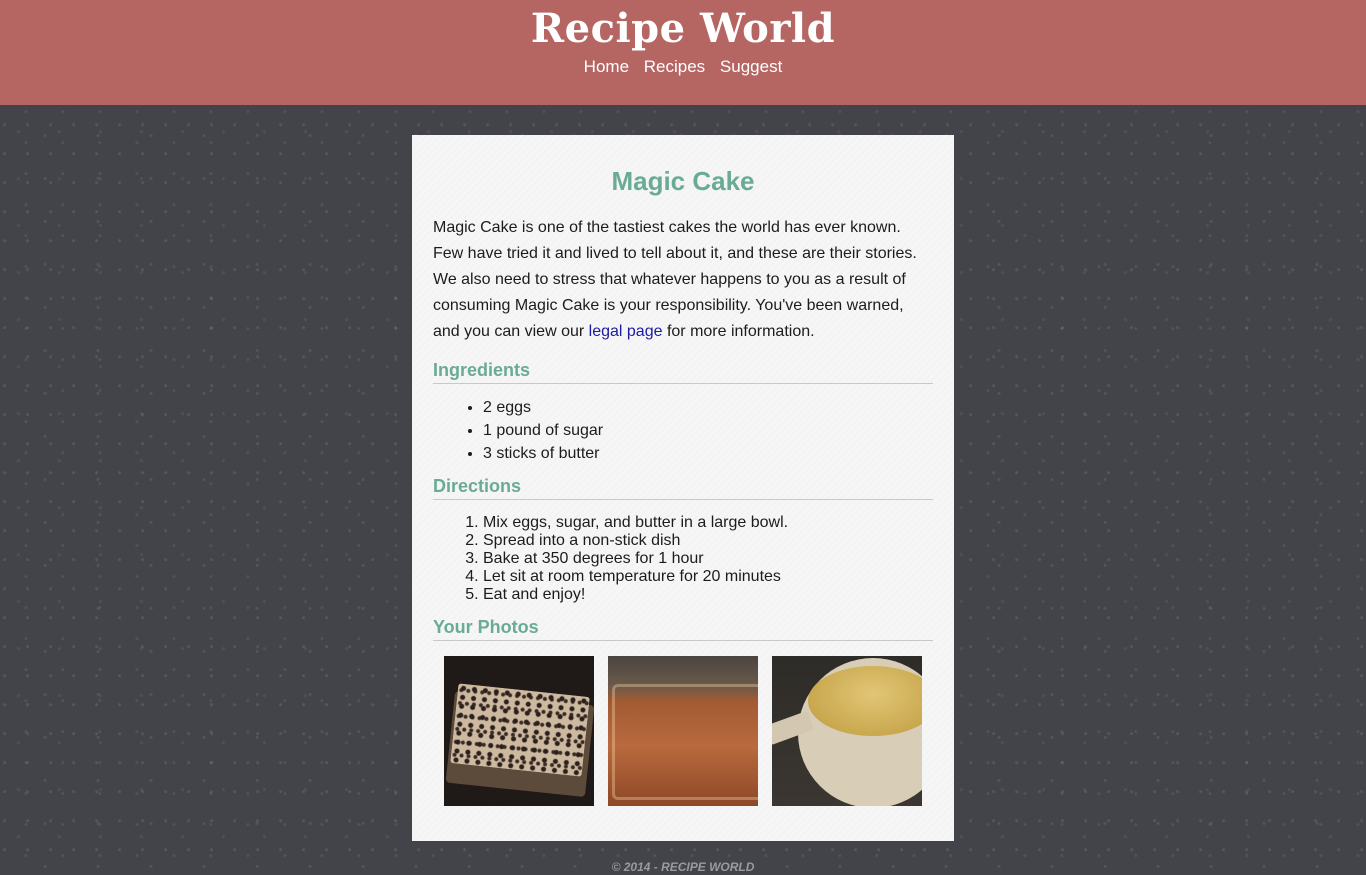 Image resolution: width=1366 pixels, height=875 pixels. Describe the element at coordinates (683, 371) in the screenshot. I see `ingredients-heading: Ingredients` at that location.